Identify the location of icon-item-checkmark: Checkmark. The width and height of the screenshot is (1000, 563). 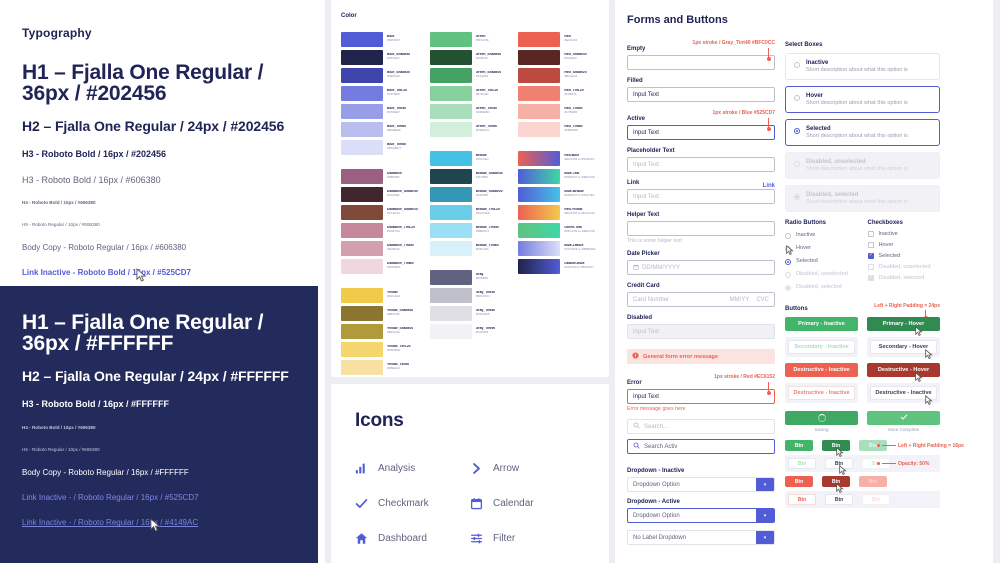
(412, 503).